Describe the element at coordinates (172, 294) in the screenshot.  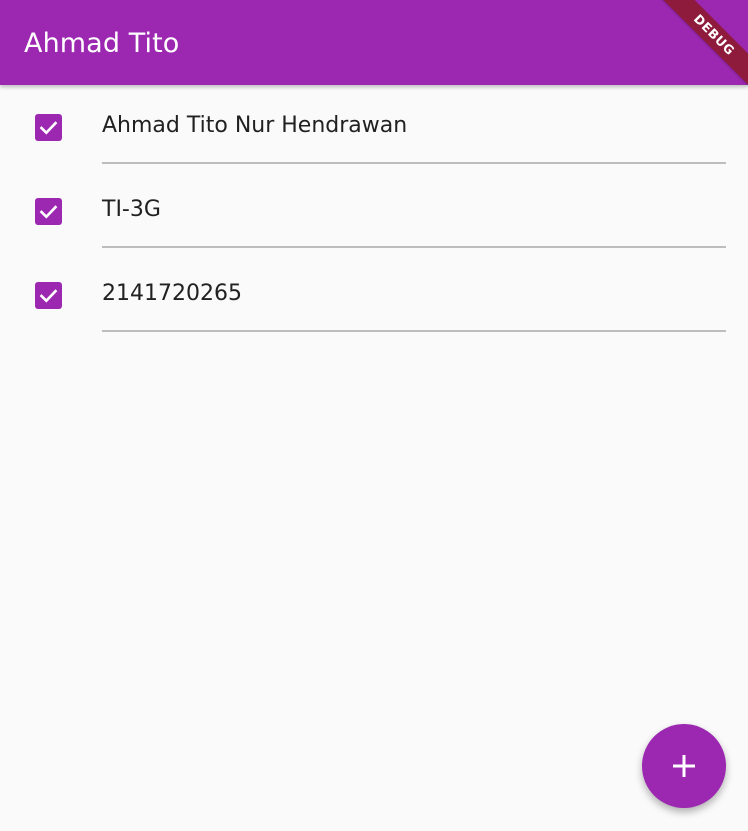
I see `item-text-field: 2141720265` at that location.